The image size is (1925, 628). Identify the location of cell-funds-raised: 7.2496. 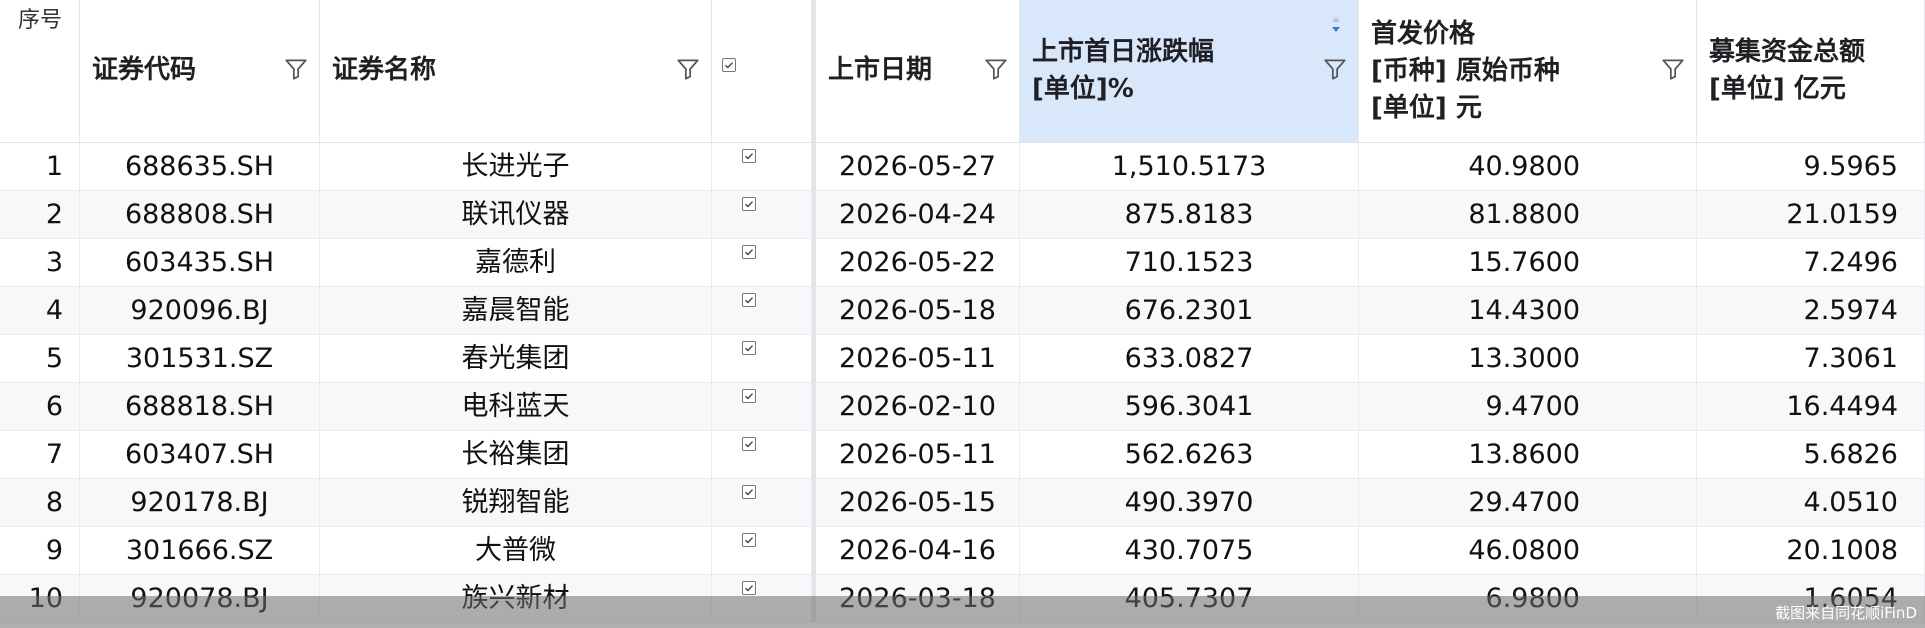
(1811, 263).